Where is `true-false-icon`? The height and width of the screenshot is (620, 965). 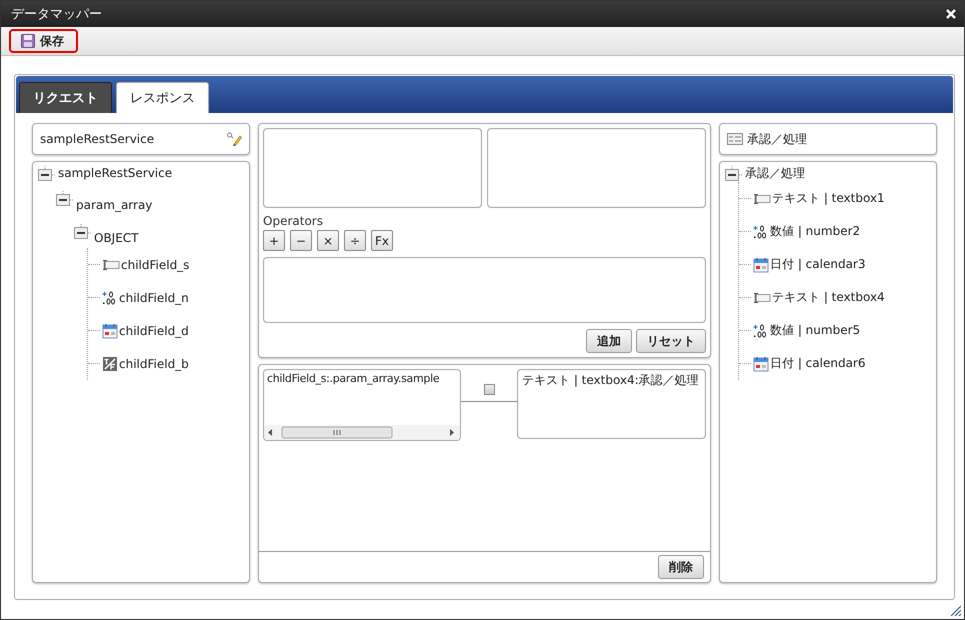
true-false-icon is located at coordinates (110, 364).